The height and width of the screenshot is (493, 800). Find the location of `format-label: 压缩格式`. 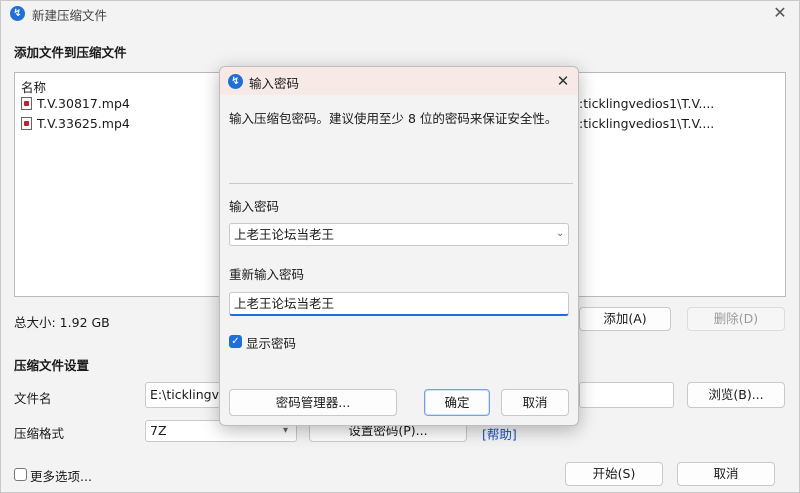

format-label: 压缩格式 is located at coordinates (39, 433).